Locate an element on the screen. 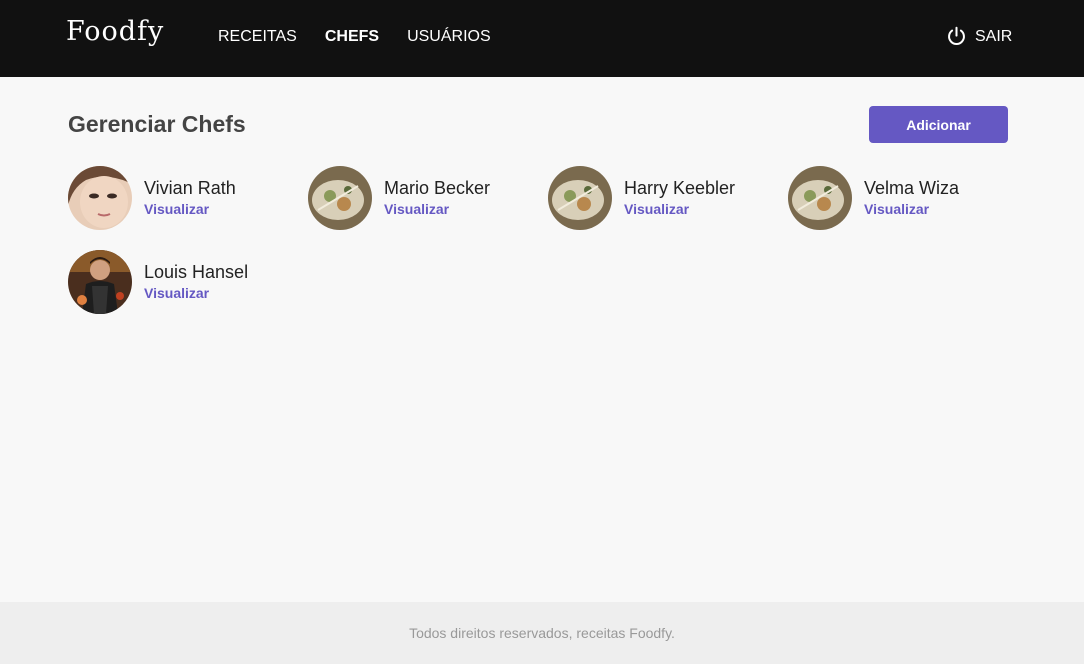 The width and height of the screenshot is (1084, 664). chef-cooking-photo is located at coordinates (100, 282).